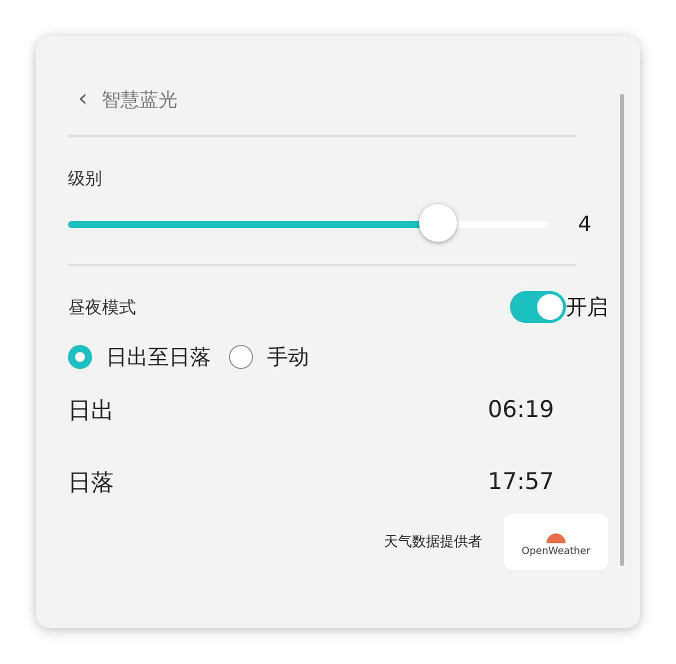  I want to click on section-label: 级别, so click(85, 179).